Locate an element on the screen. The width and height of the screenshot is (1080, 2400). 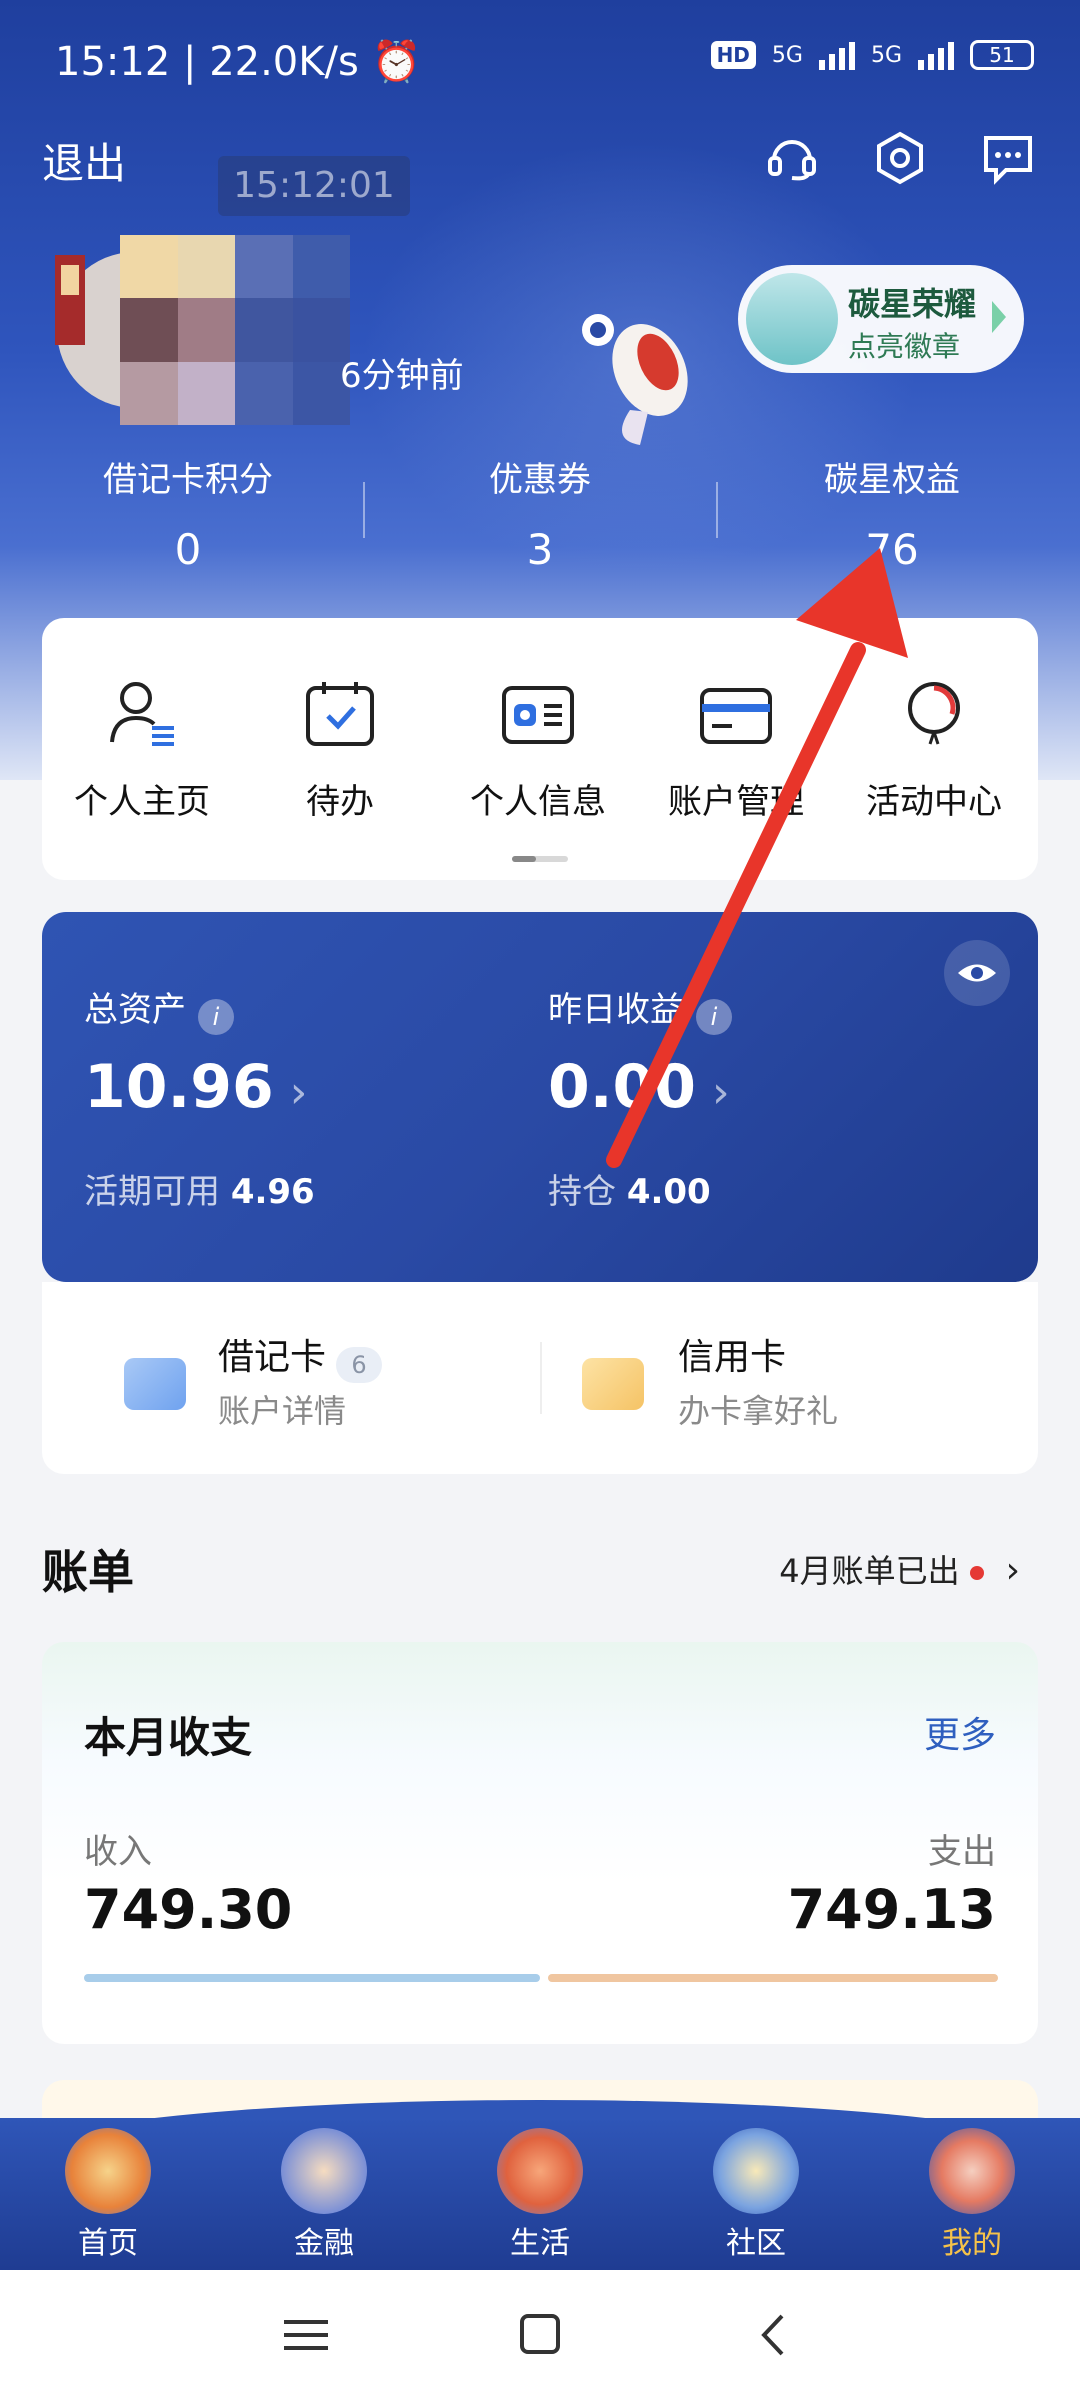
nav-label: 金融 is located at coordinates (324, 2243).